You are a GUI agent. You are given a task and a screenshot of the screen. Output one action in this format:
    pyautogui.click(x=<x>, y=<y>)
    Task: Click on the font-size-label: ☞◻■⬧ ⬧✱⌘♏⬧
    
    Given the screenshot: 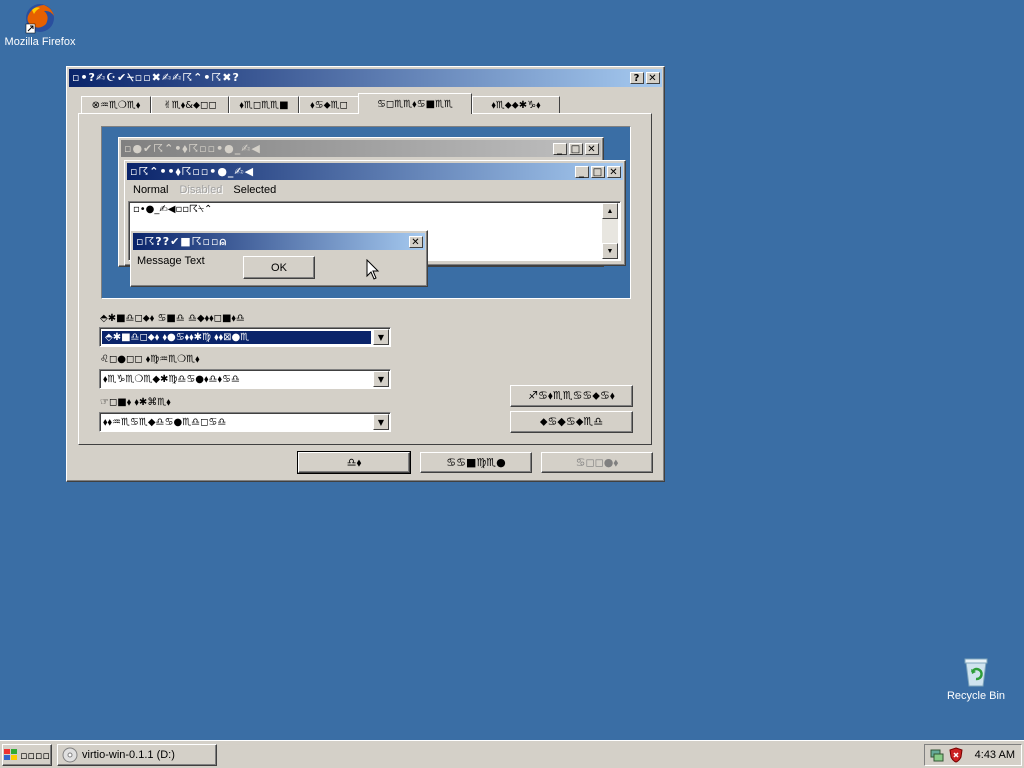 What is the action you would take?
    pyautogui.click(x=135, y=402)
    